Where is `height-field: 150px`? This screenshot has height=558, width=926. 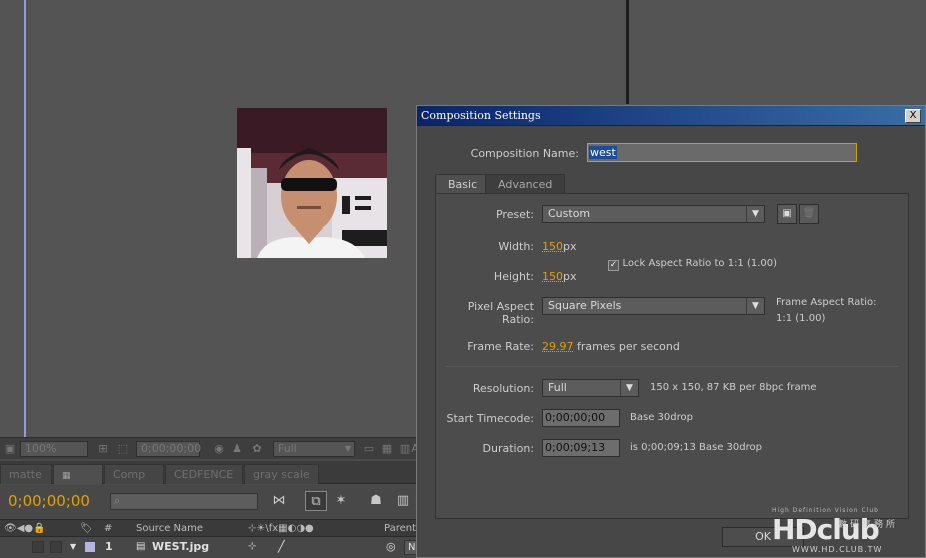
height-field: 150px is located at coordinates (559, 276).